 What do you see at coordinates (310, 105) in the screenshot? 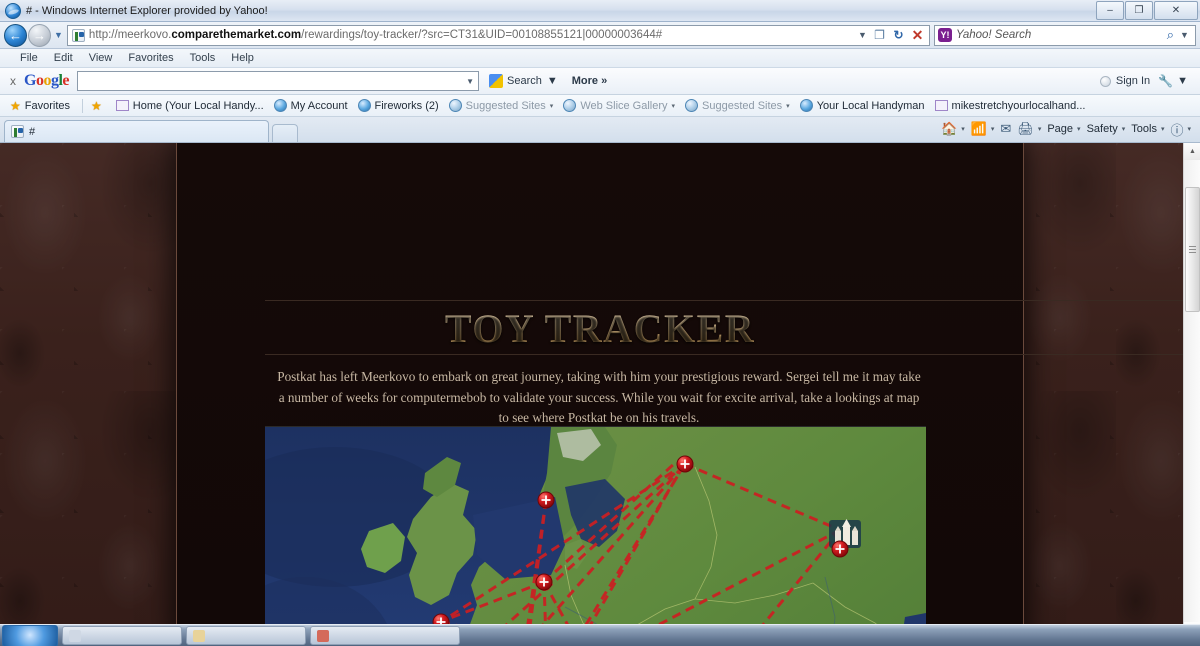
I see `favorite-item-my-account: My Account` at bounding box center [310, 105].